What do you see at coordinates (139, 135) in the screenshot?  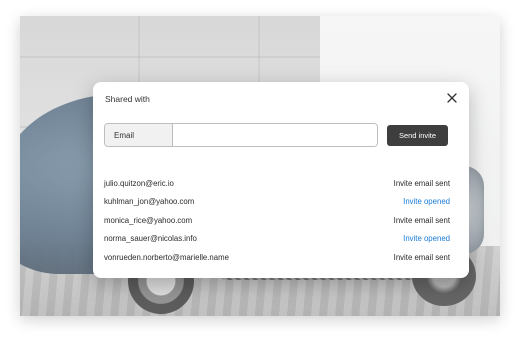 I see `email-label: Email` at bounding box center [139, 135].